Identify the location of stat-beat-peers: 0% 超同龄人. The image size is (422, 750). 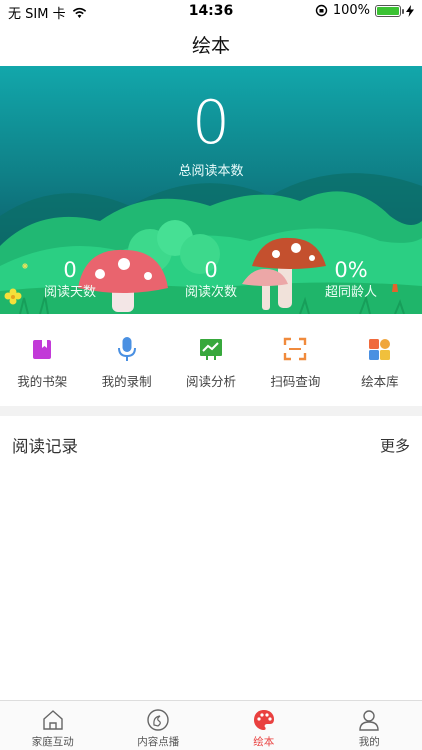
(351, 280).